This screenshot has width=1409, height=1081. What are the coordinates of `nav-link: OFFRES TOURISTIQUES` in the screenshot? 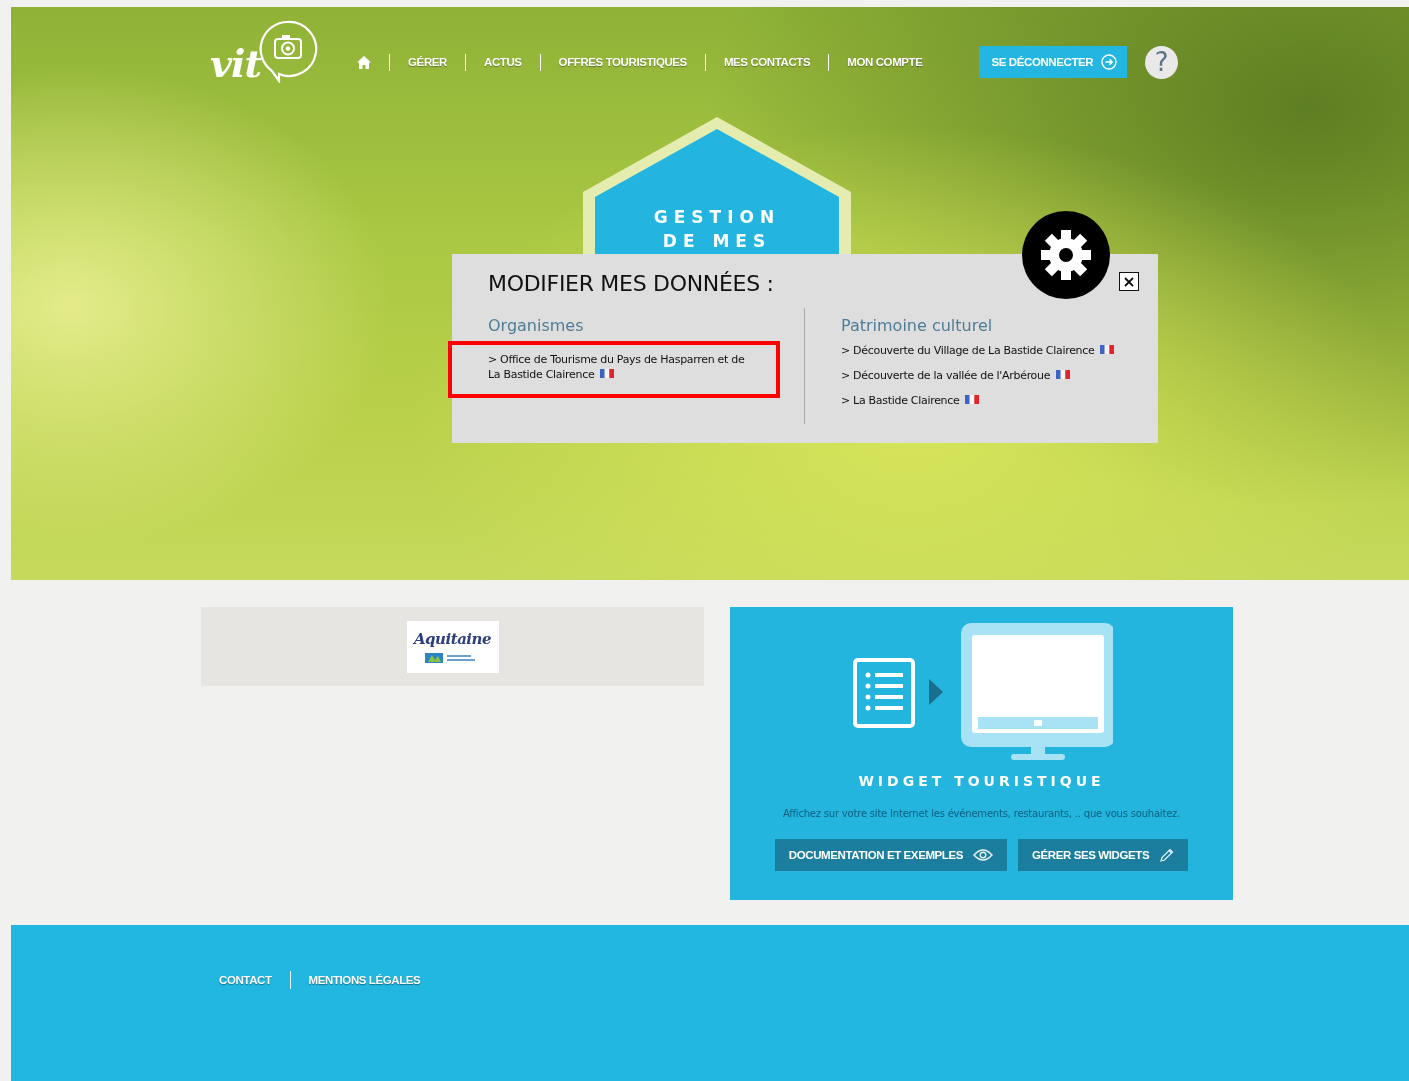 It's located at (622, 62).